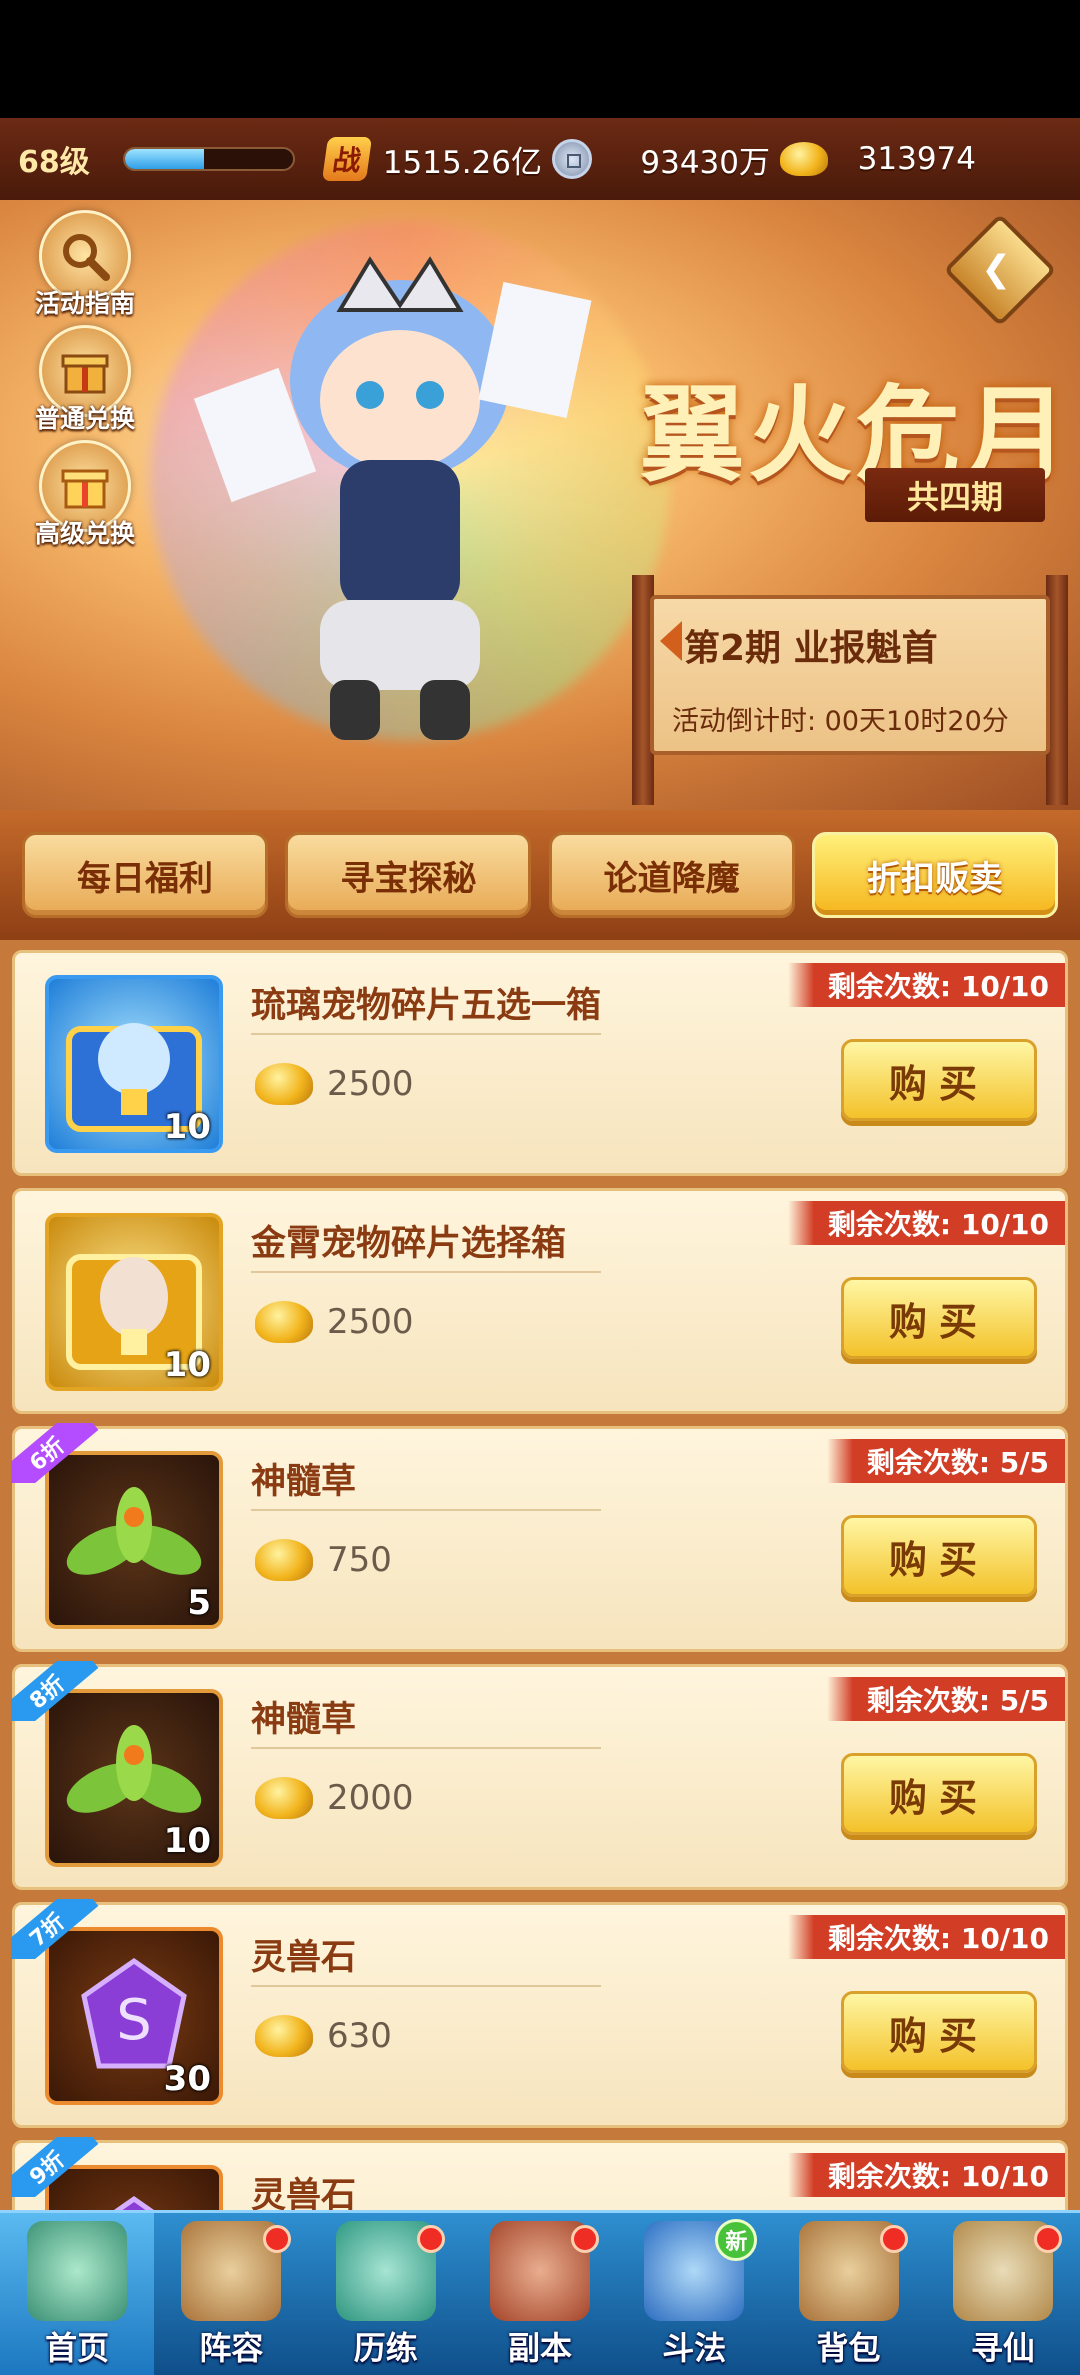 The width and height of the screenshot is (1080, 2375). I want to click on bottom-navigation: 首页 阵容 历练 副本 斗法 新 背包 寻仙, so click(540, 2292).